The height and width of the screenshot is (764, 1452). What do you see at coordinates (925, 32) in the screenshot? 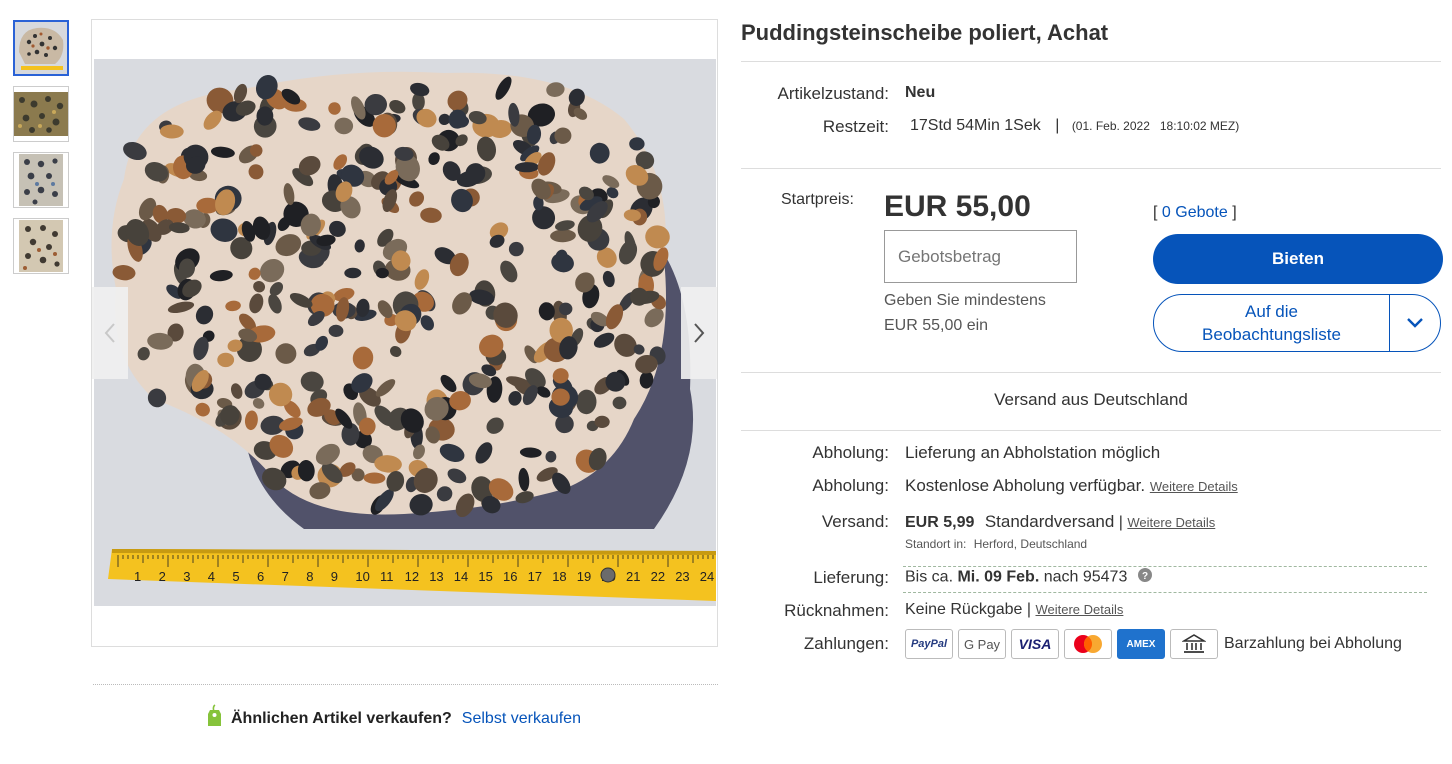
I see `item-title: Puddingsteinscheibe poliert, Achat` at bounding box center [925, 32].